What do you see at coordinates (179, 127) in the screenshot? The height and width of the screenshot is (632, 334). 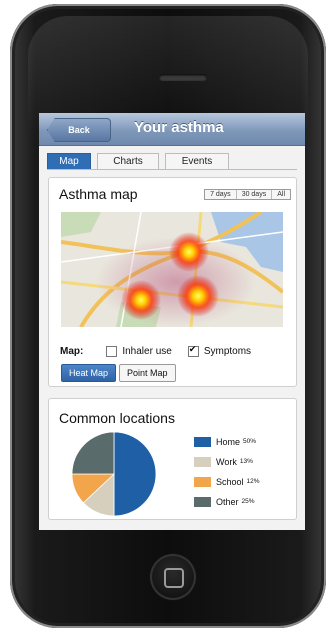 I see `page-title: Your asthma` at bounding box center [179, 127].